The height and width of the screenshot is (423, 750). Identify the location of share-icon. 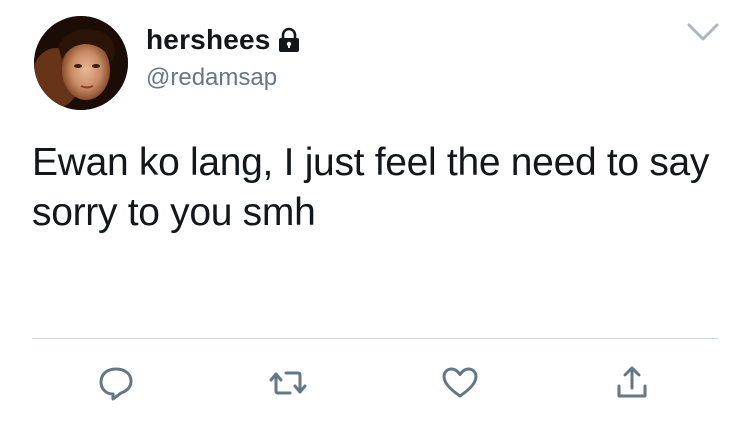
(632, 382).